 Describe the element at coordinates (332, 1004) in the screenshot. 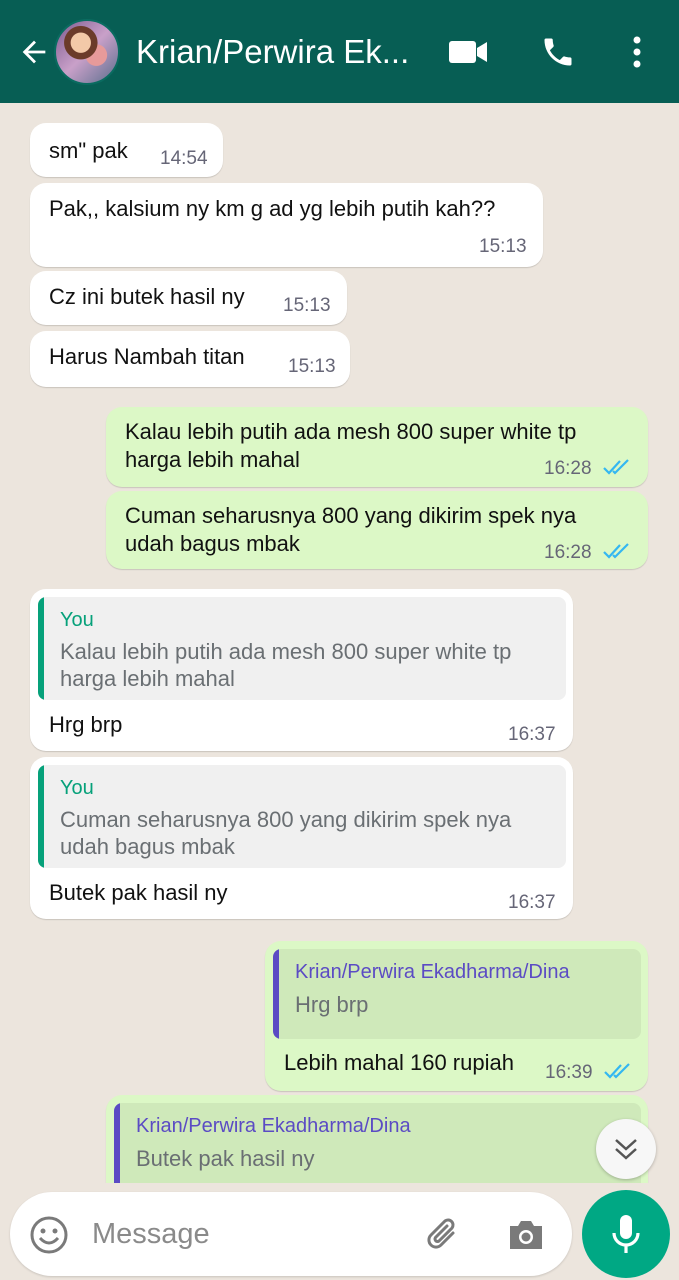

I see `quote-text: Hrg brp` at that location.